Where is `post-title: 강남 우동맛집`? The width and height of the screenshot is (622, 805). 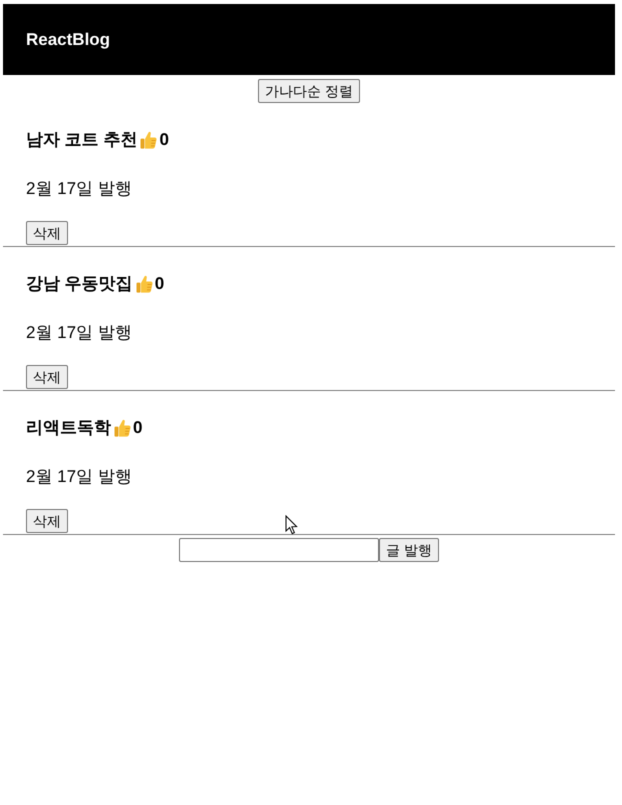 post-title: 강남 우동맛집 is located at coordinates (79, 284).